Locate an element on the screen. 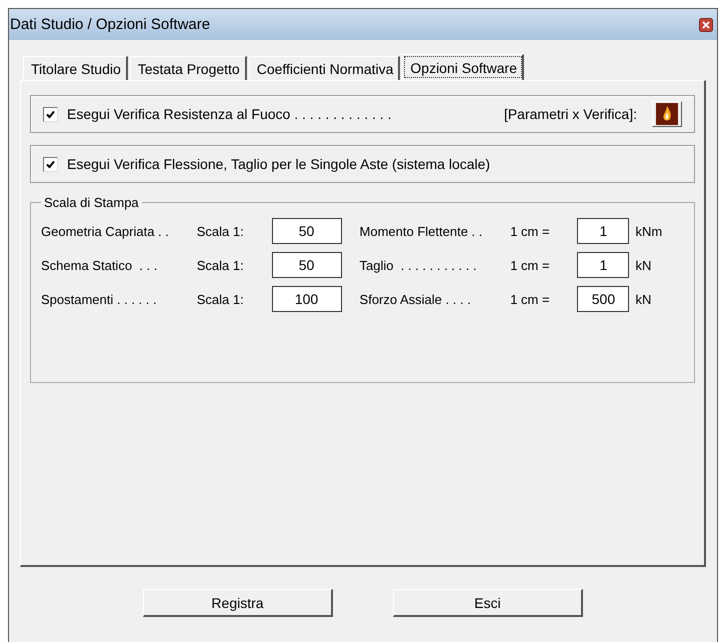 This screenshot has height=644, width=724. tab: Titolare Studio is located at coordinates (75, 68).